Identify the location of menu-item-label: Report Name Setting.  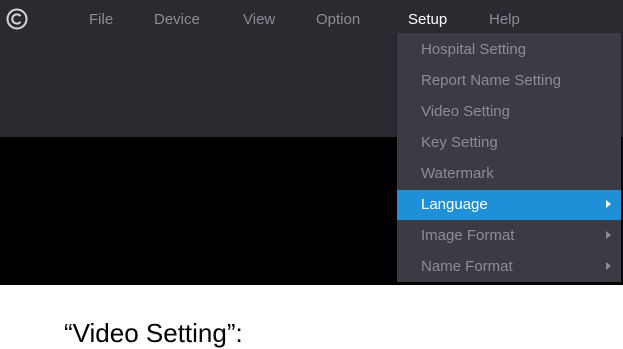
(491, 80).